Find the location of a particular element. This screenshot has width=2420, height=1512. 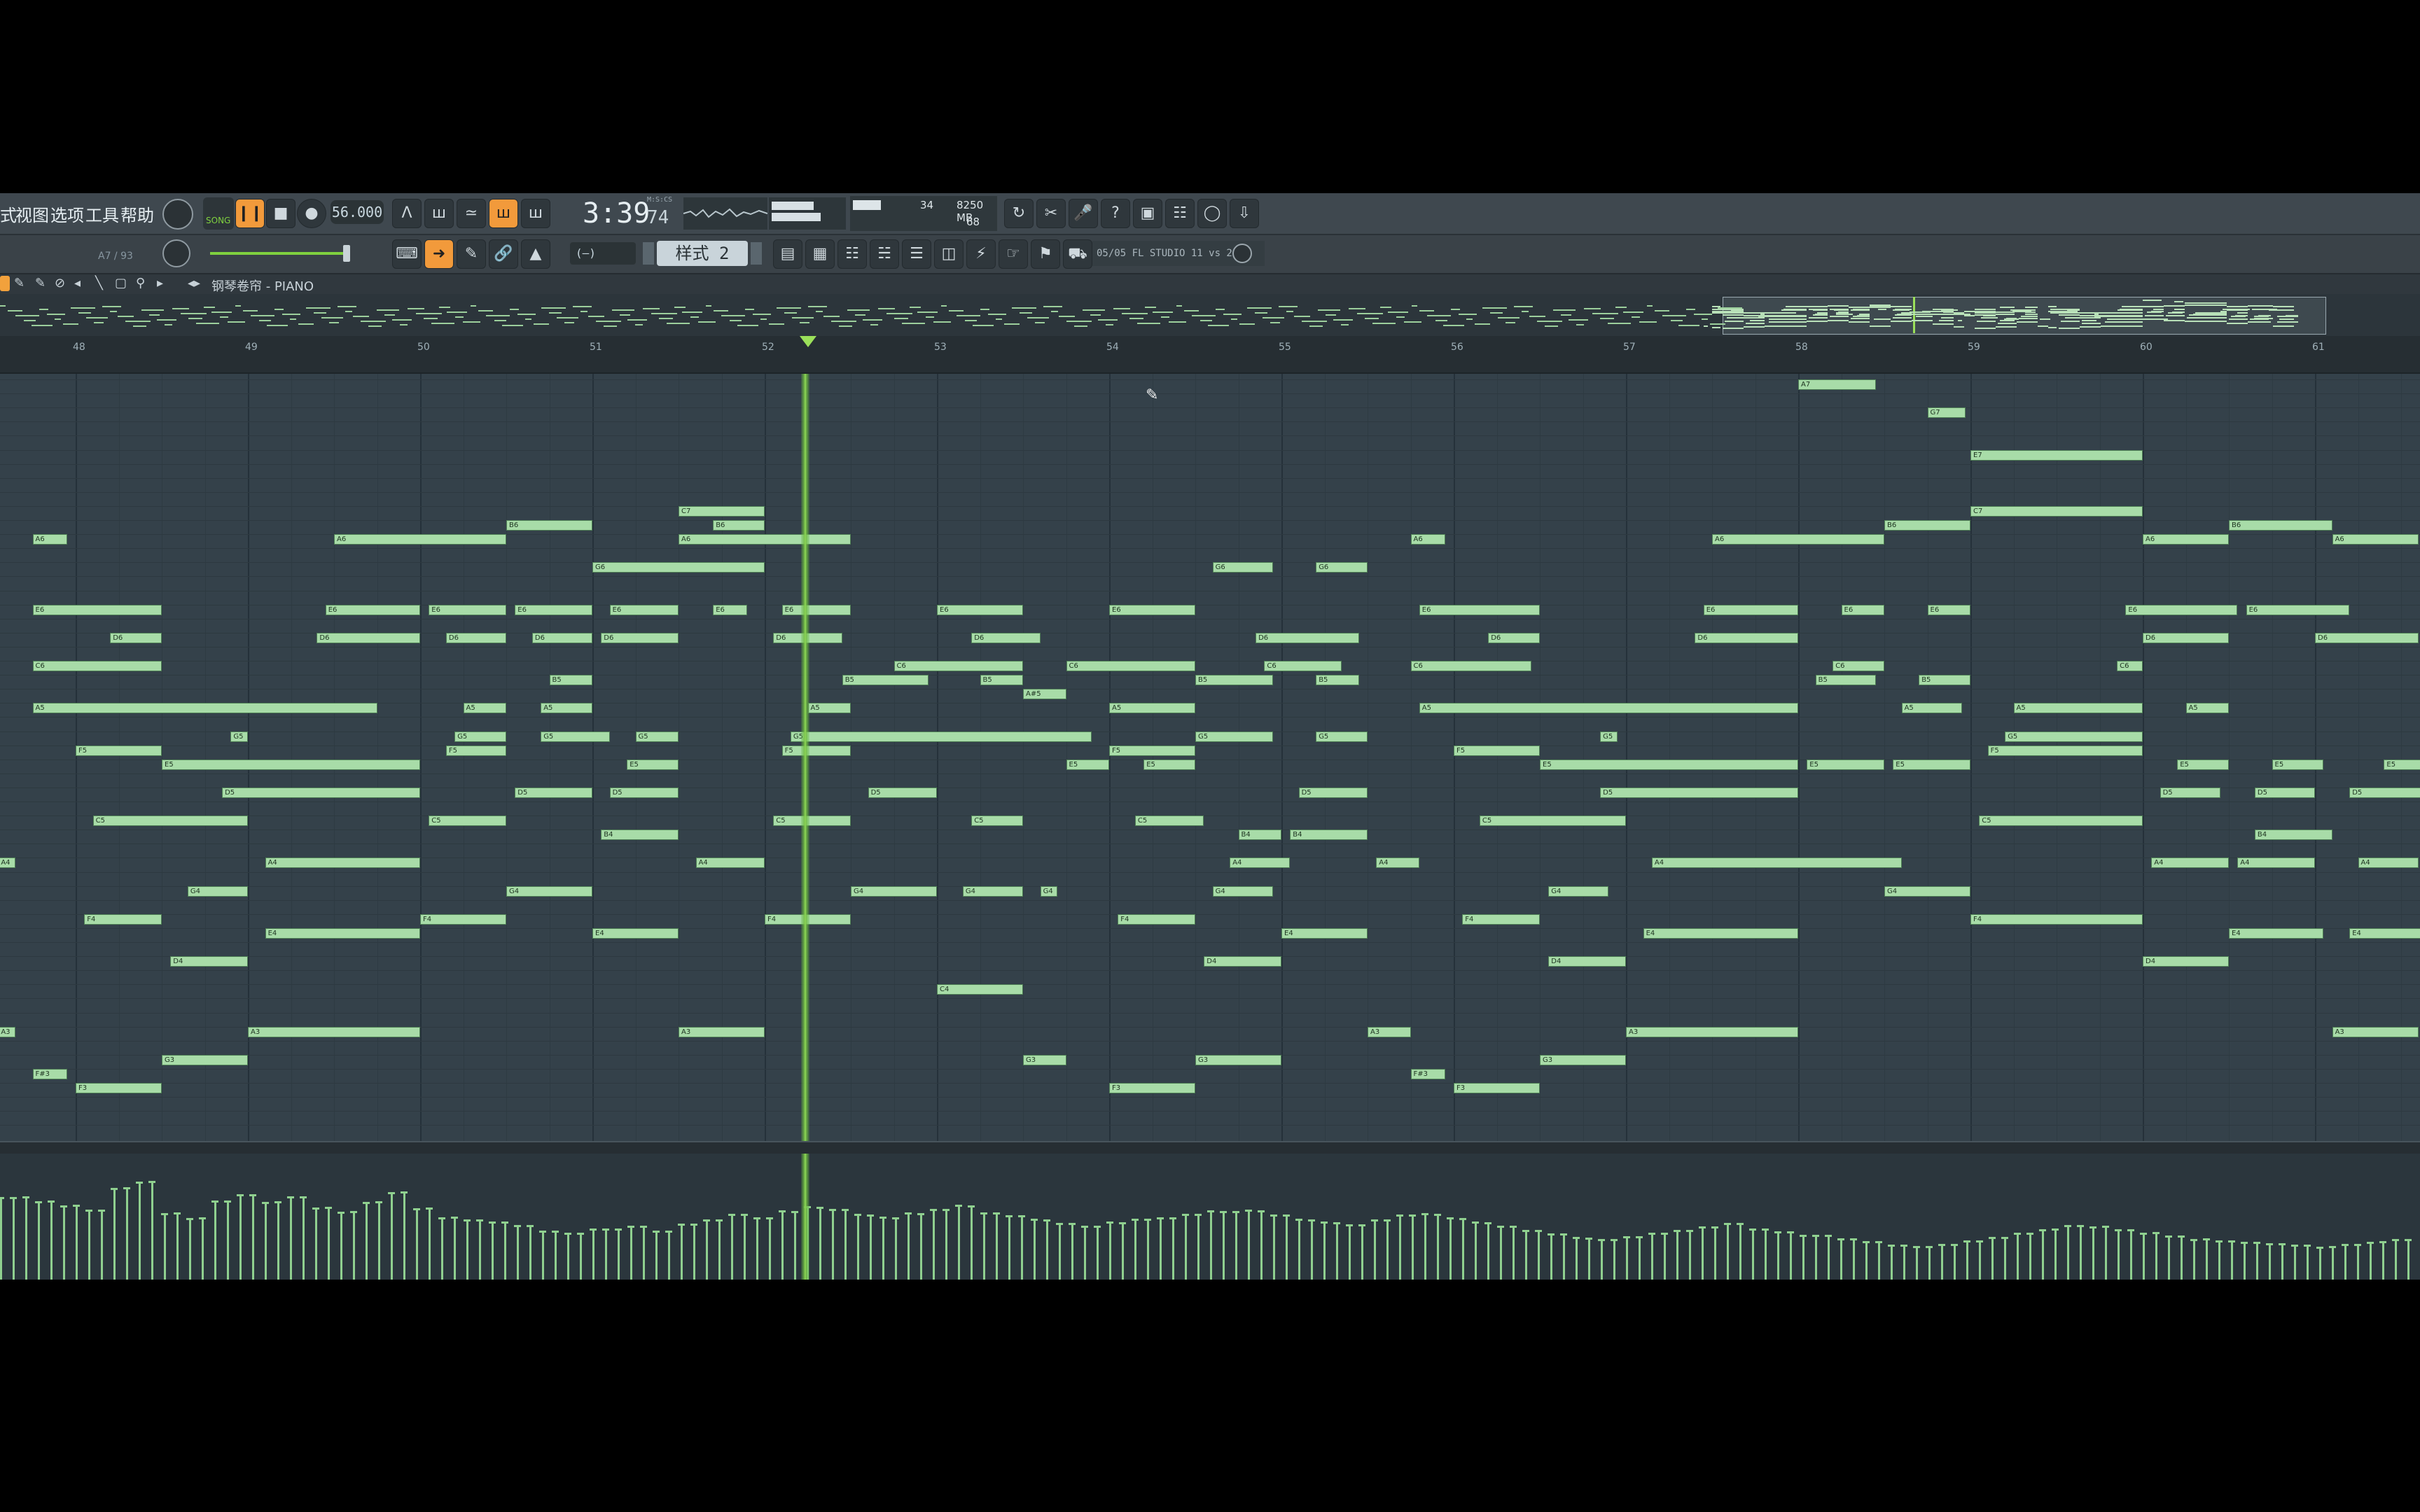

shop-icon: ⛟ is located at coordinates (1077, 254).